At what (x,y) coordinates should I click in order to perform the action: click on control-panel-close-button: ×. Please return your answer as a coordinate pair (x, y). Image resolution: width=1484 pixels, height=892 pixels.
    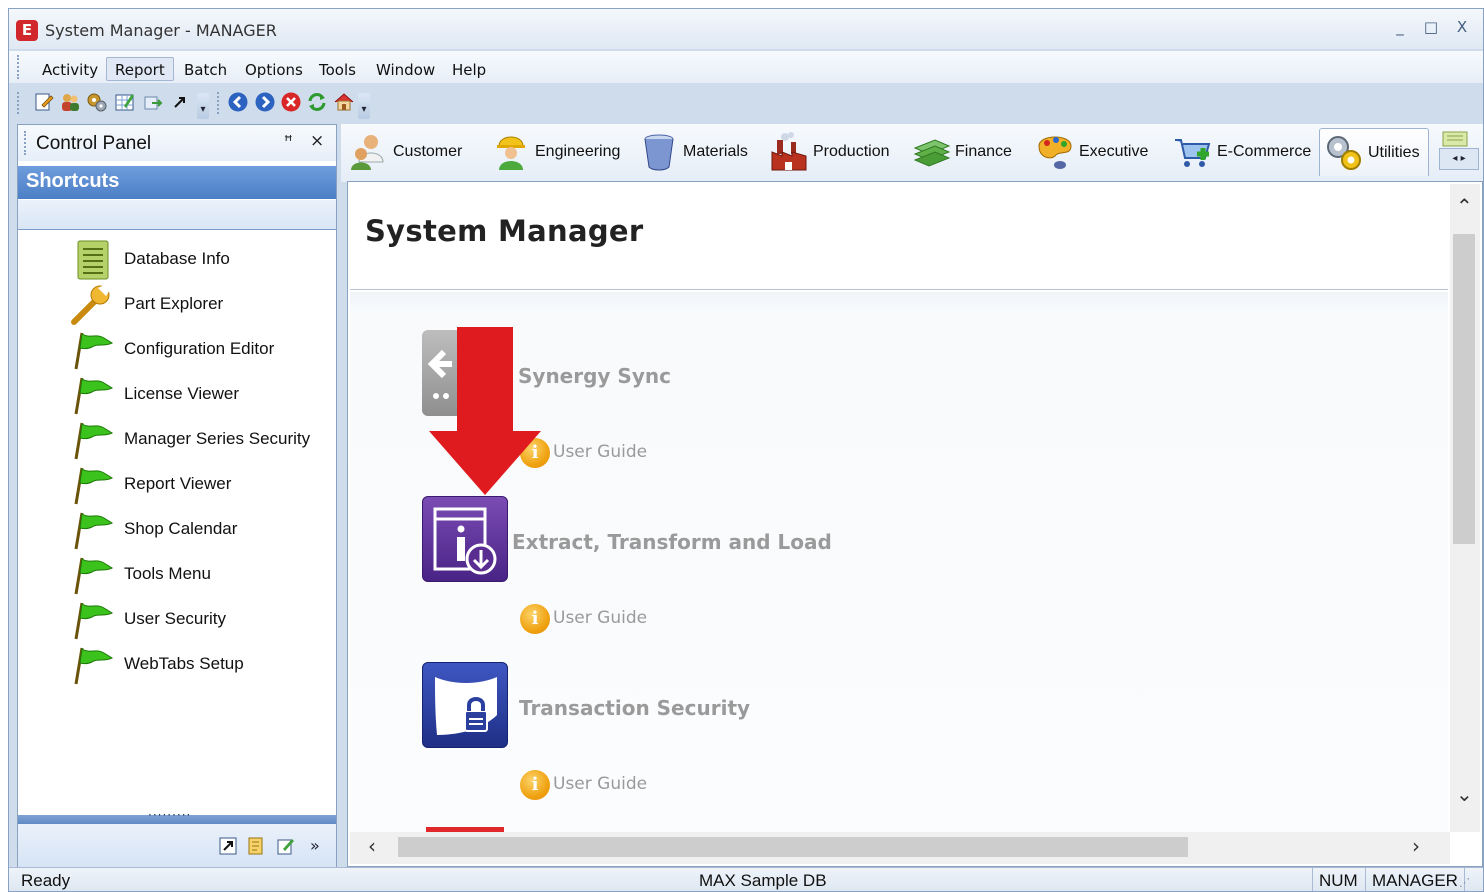
    Looking at the image, I should click on (317, 141).